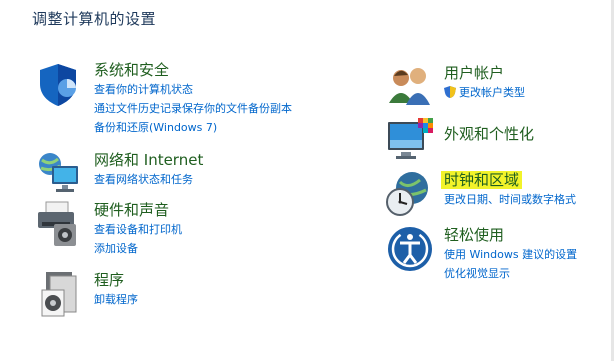 This screenshot has height=361, width=614. I want to click on category-title-clock-region: 时钟和区域, so click(508, 180).